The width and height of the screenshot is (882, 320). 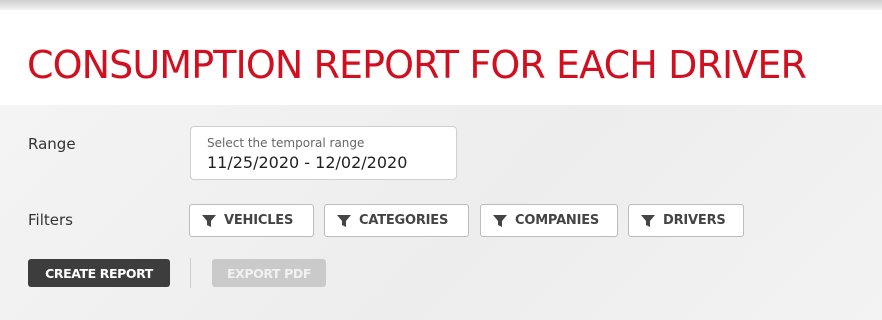 What do you see at coordinates (259, 220) in the screenshot?
I see `filter-vehicles-label: VEHICLES` at bounding box center [259, 220].